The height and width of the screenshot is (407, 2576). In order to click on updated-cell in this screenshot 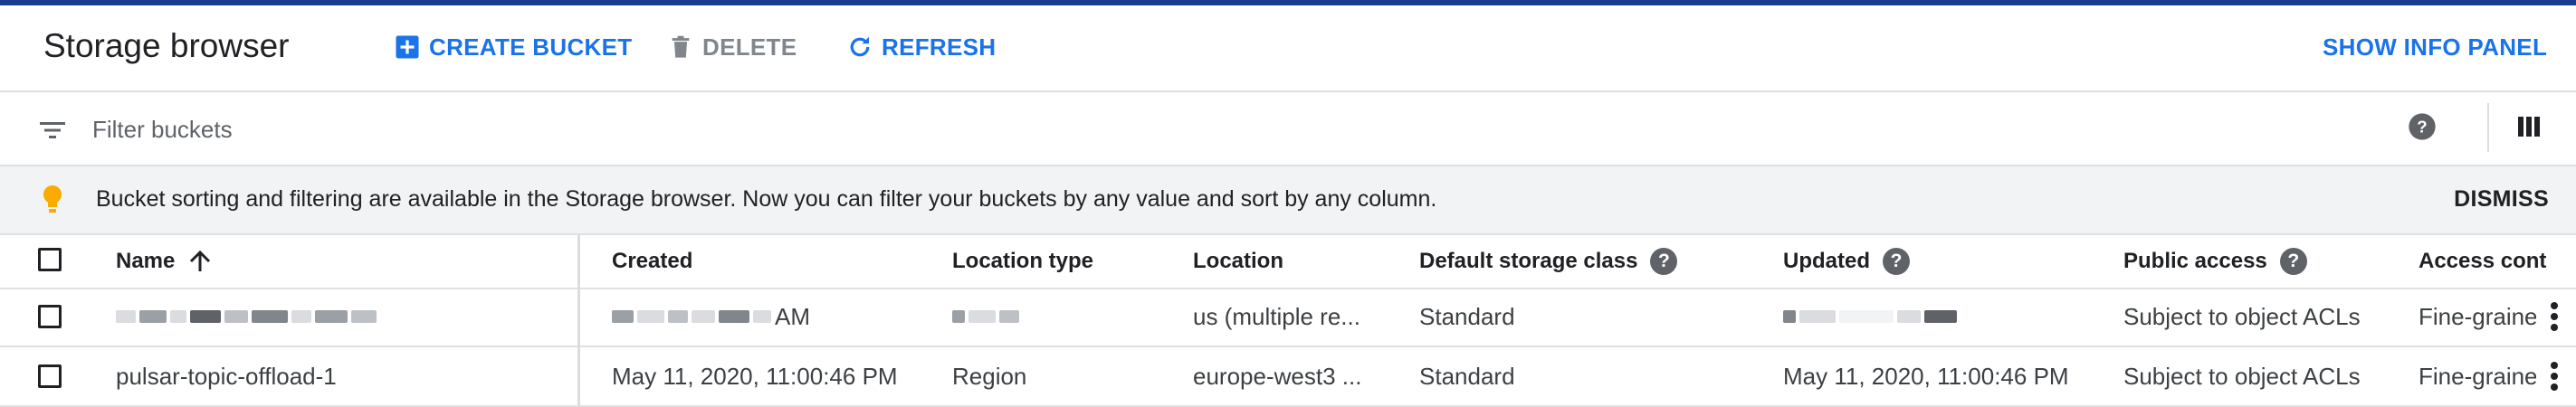, I will do `click(1872, 316)`.